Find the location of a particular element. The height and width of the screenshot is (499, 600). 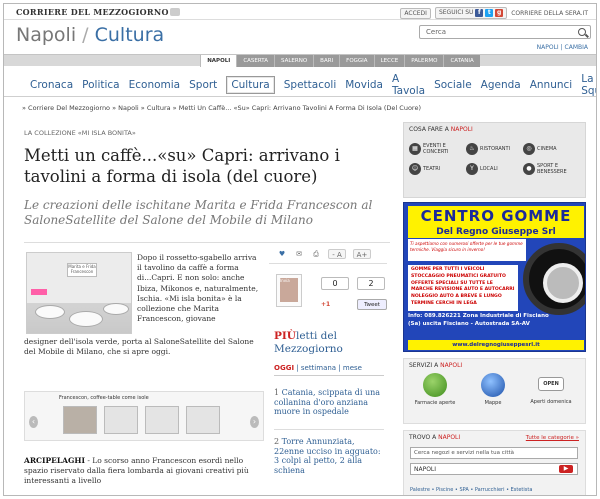

region-tab-palermo: PALERMO is located at coordinates (424, 61).